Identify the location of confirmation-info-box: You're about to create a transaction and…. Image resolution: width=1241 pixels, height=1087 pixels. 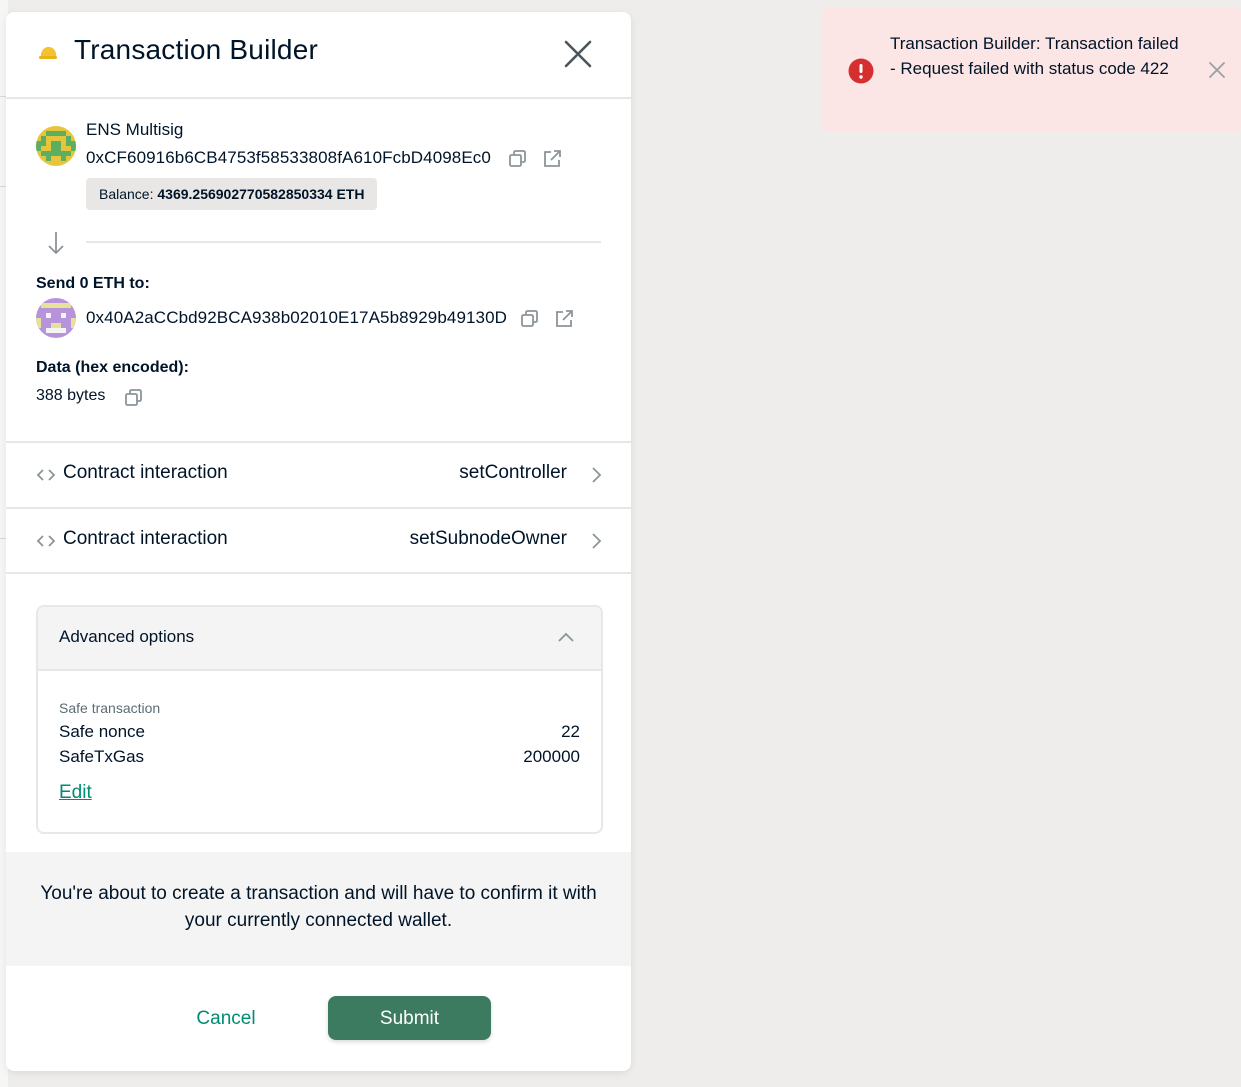
(318, 909).